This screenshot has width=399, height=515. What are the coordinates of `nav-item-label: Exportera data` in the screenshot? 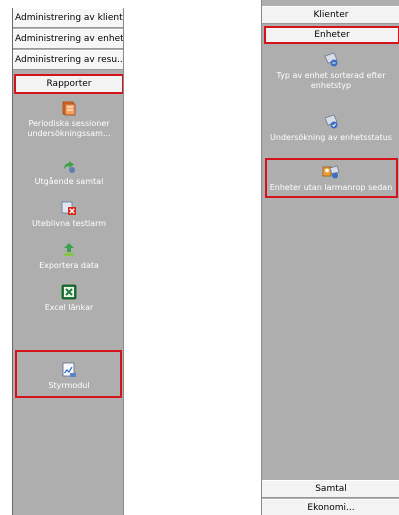 It's located at (69, 265).